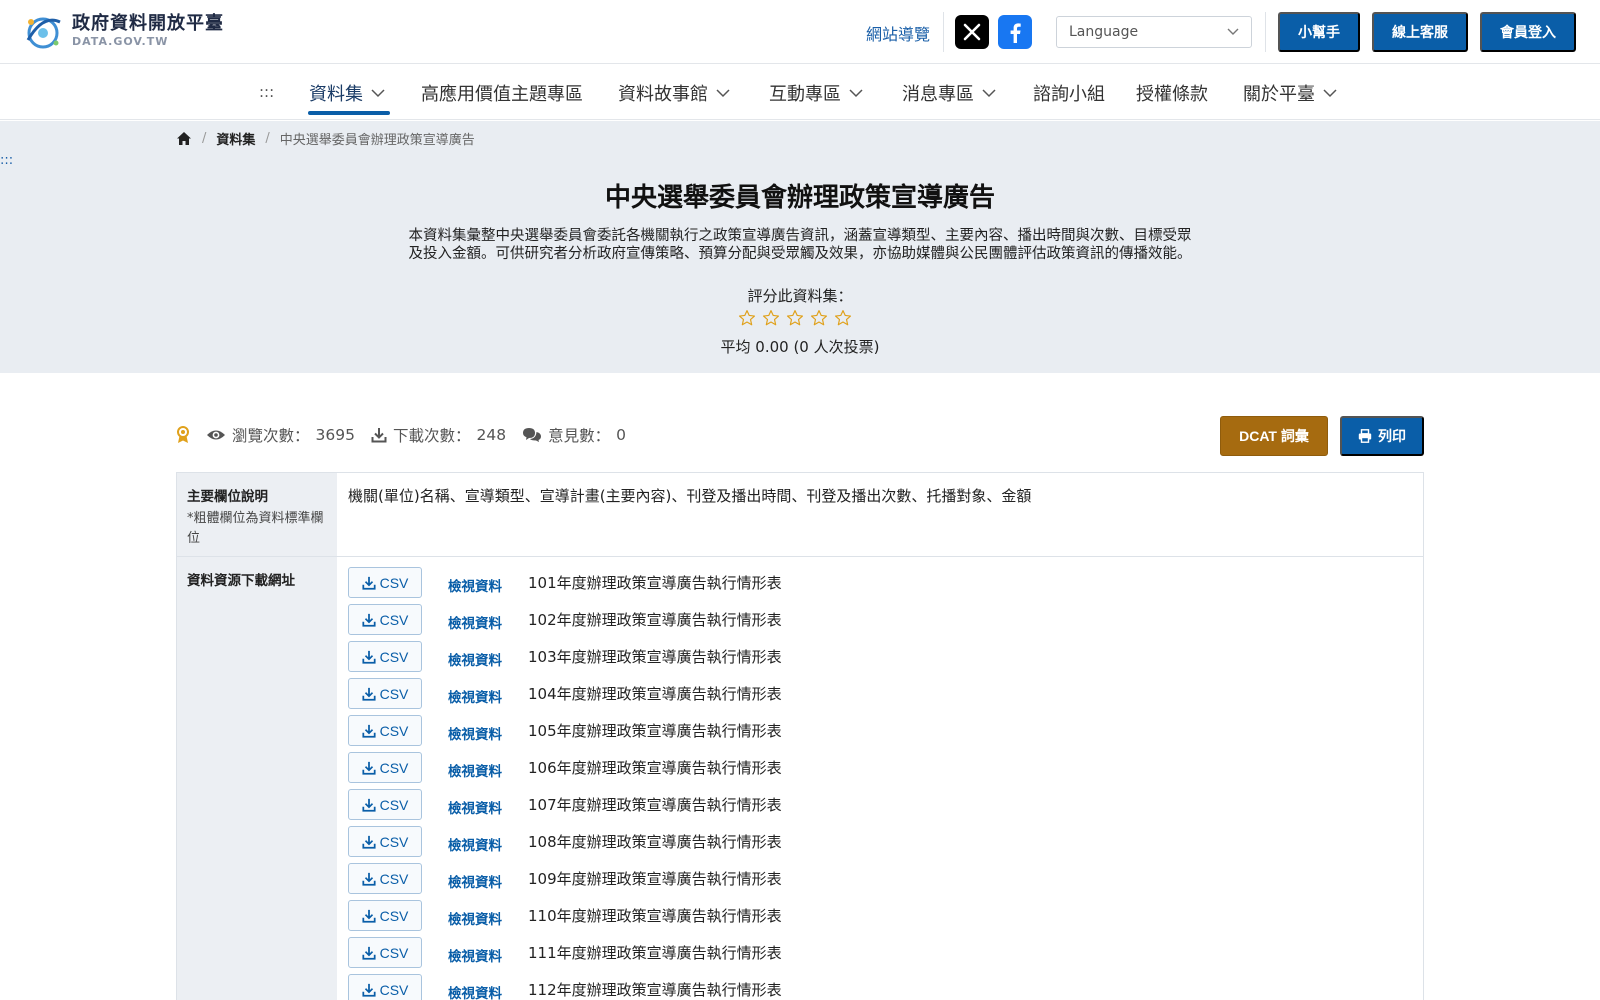 This screenshot has height=1000, width=1600. Describe the element at coordinates (184, 138) in the screenshot. I see `home-icon` at that location.